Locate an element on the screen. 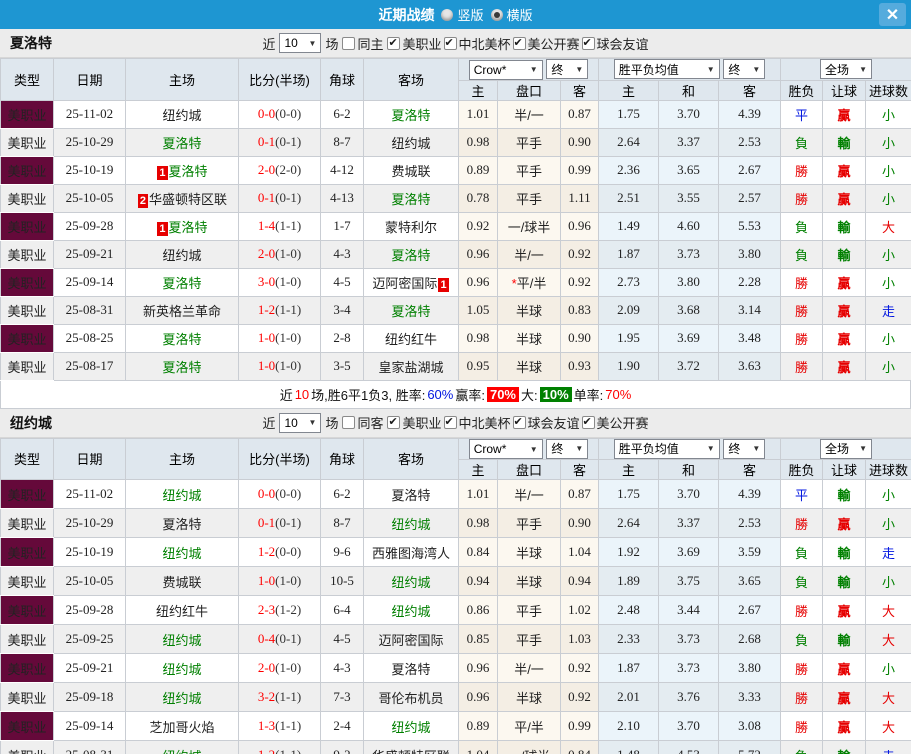  date-cell: 25-10-05 is located at coordinates (89, 581).